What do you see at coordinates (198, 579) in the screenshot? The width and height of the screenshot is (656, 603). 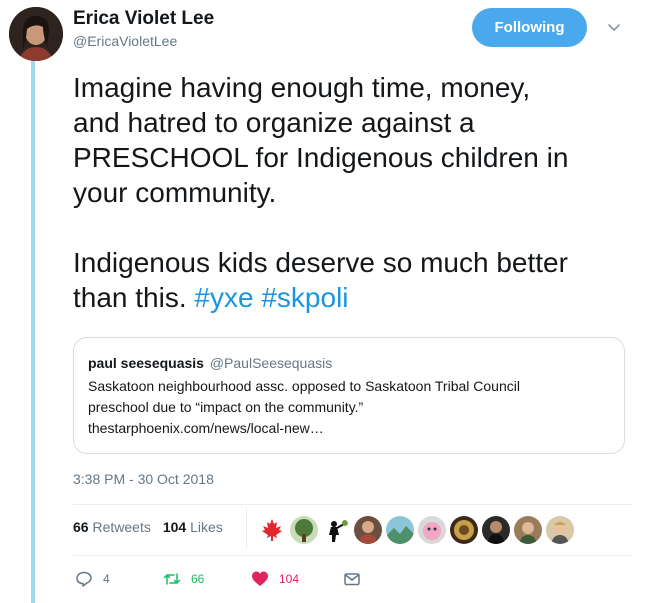 I see `retweet-count: 66` at bounding box center [198, 579].